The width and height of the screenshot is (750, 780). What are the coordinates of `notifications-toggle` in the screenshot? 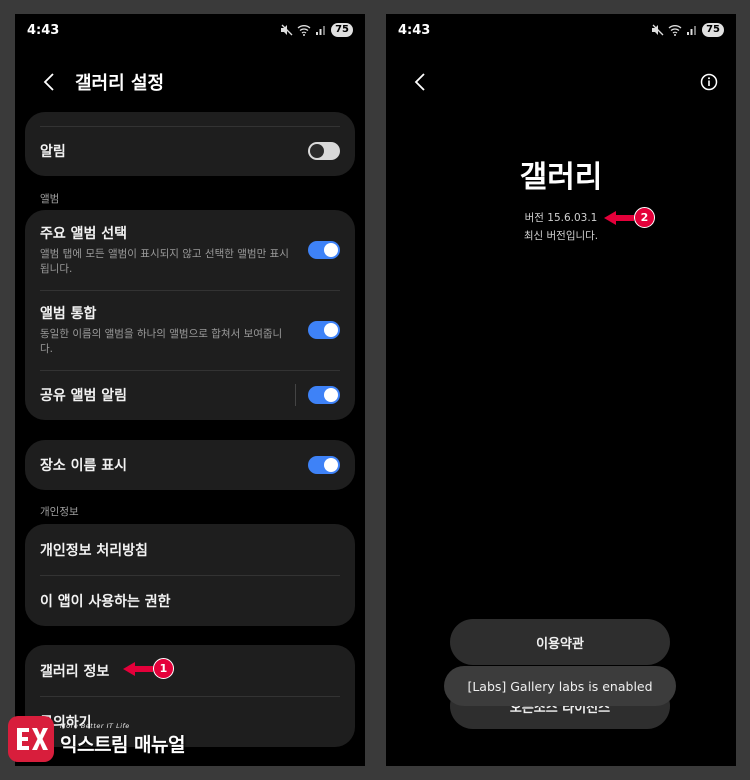 It's located at (324, 151).